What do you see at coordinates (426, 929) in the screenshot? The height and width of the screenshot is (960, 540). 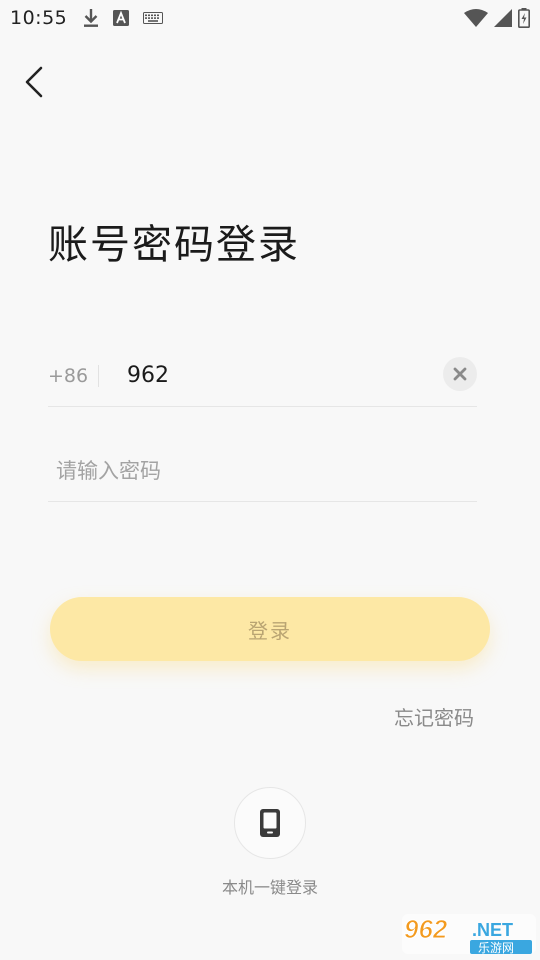 I see `watermark-number: 962` at bounding box center [426, 929].